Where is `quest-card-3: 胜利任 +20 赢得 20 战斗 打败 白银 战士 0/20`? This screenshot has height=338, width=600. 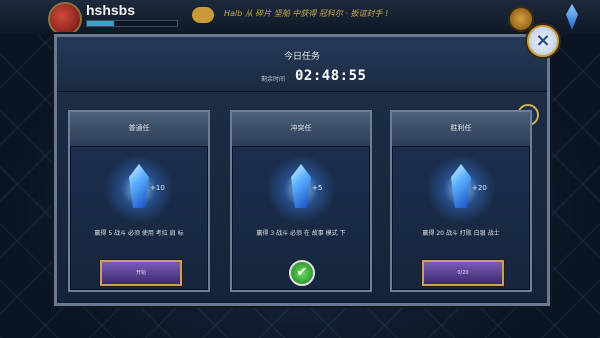
quest-card-3: 胜利任 +20 赢得 20 战斗 打败 白银 战士 0/20 is located at coordinates (461, 201).